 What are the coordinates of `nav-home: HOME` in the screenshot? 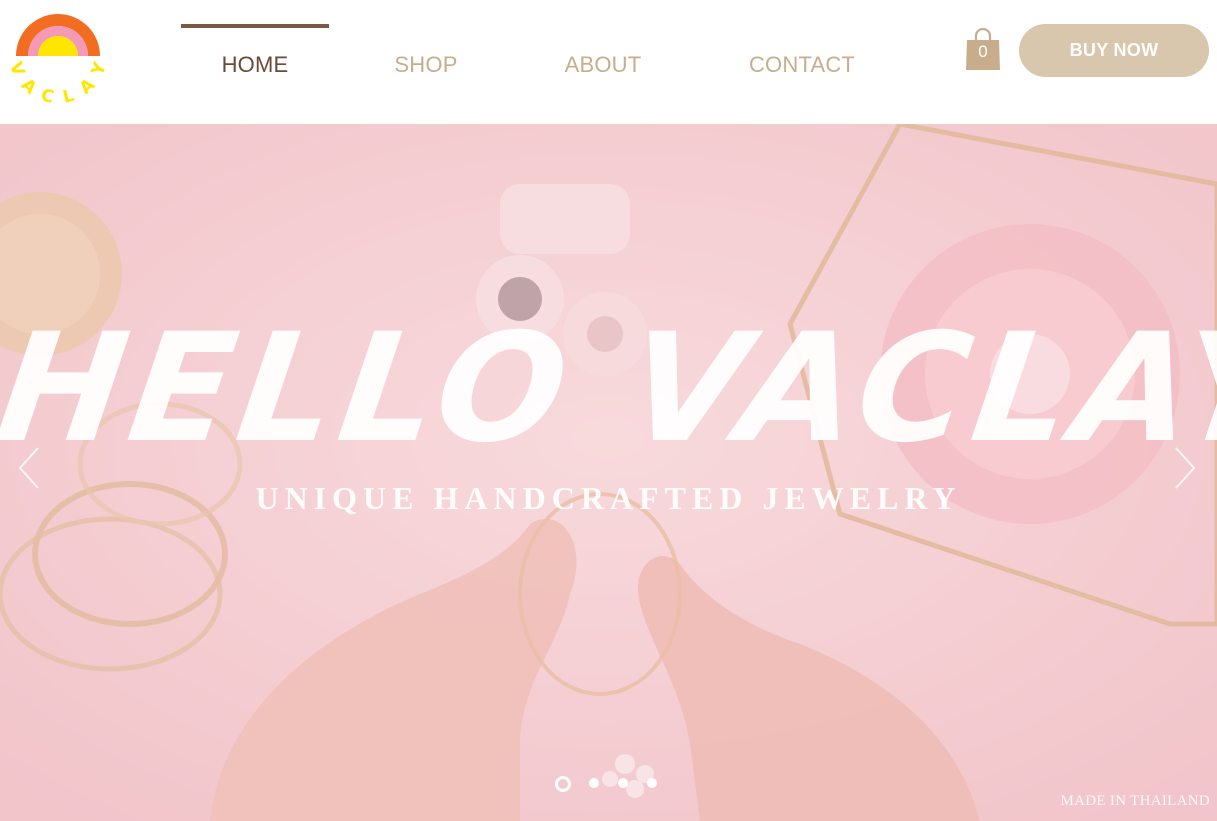 It's located at (255, 59).